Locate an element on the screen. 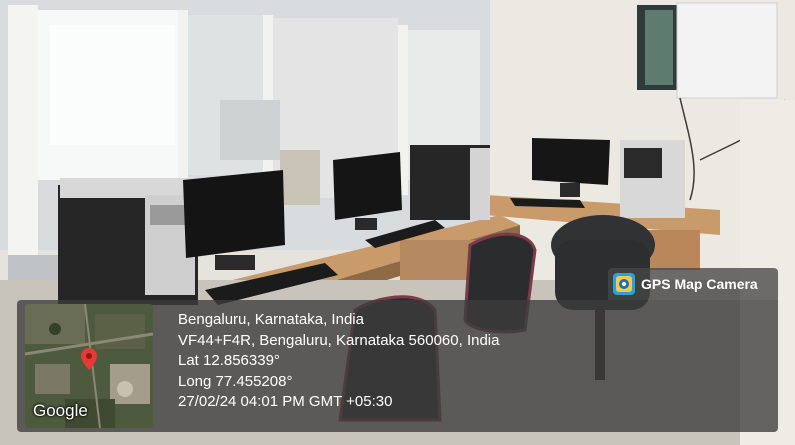  app-badge: GPS Map Camera is located at coordinates (693, 284).